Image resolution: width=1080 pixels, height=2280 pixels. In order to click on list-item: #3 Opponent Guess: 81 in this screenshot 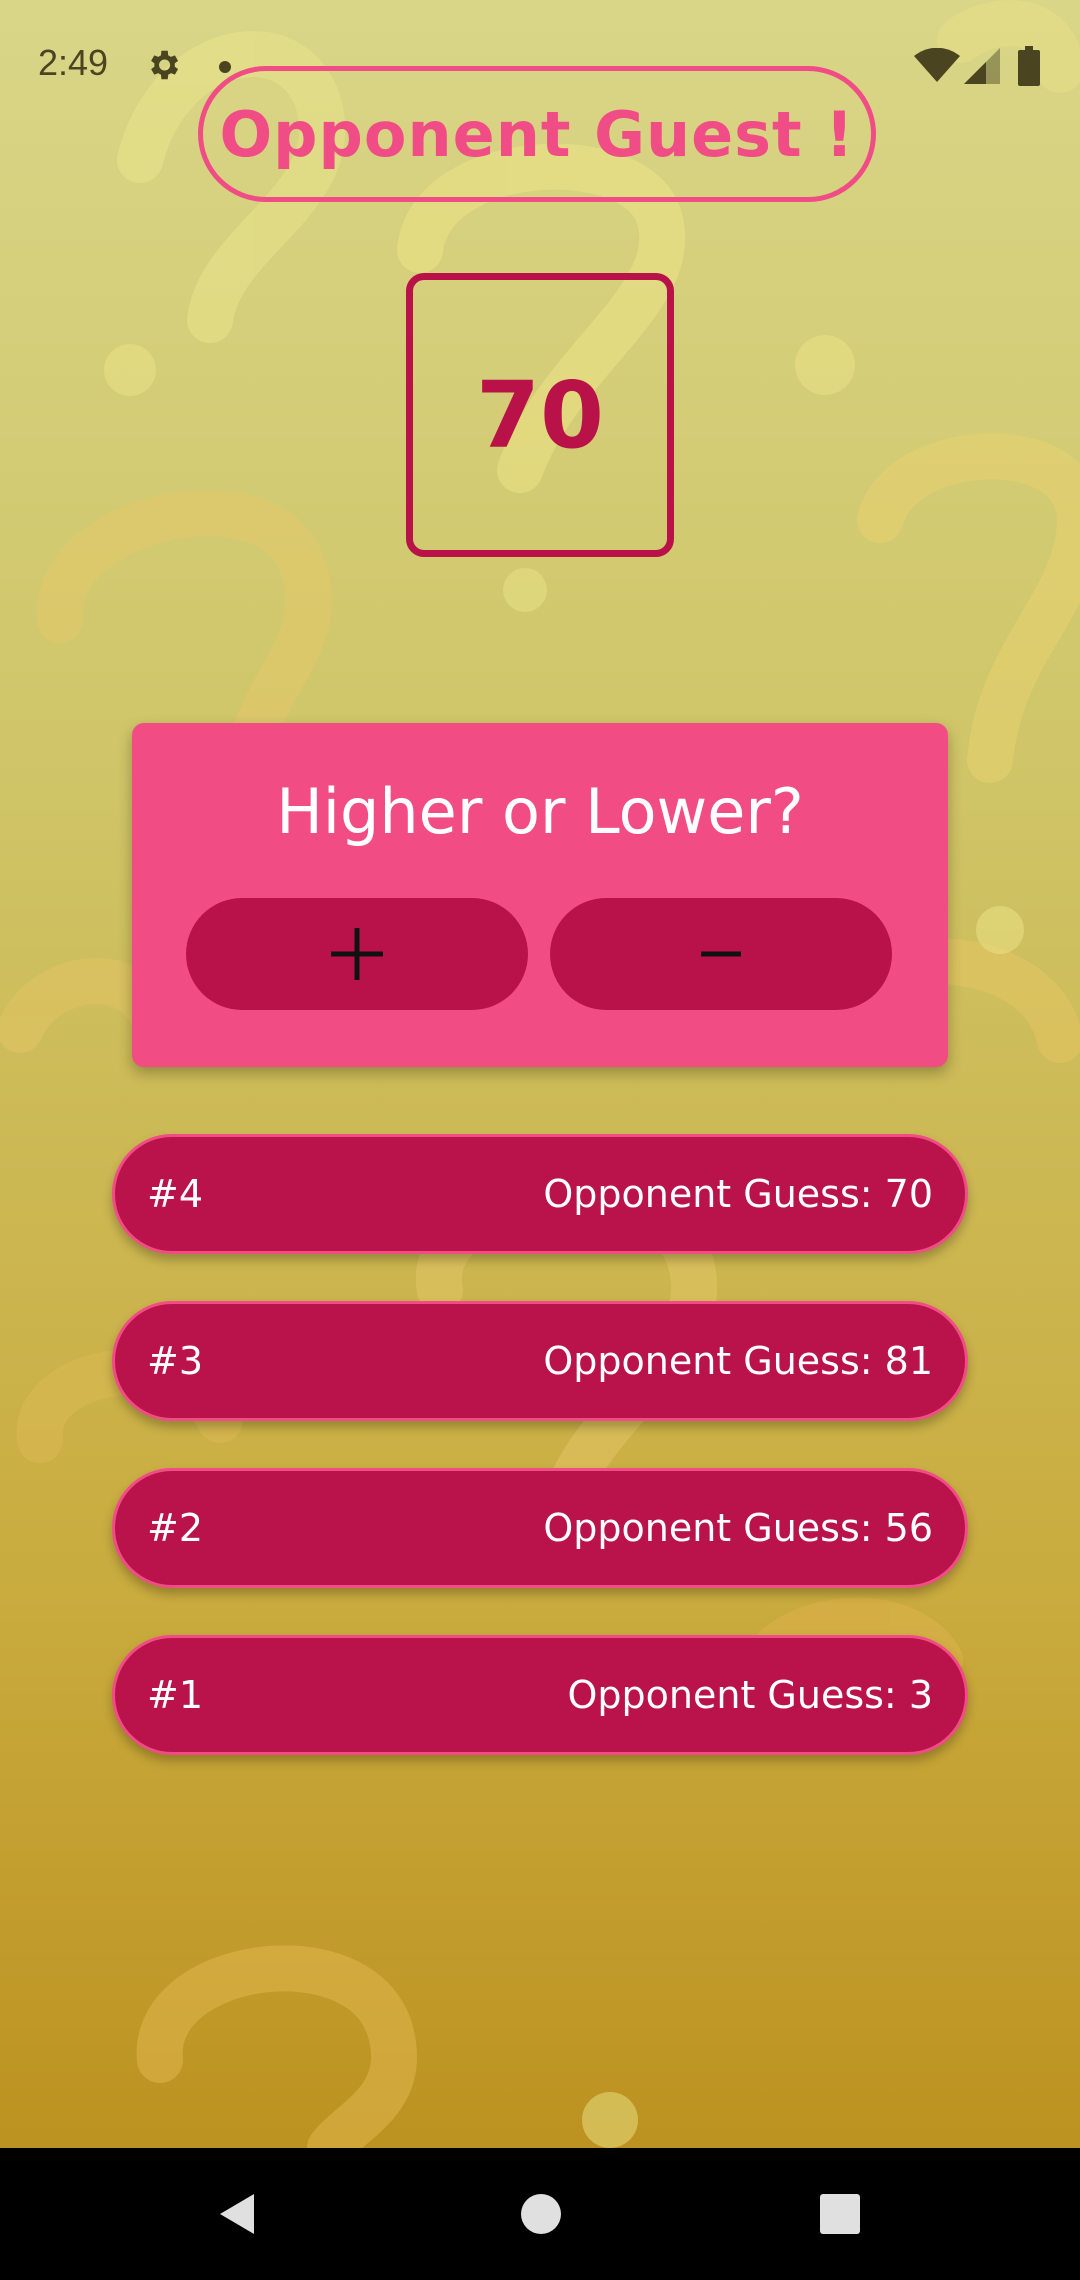, I will do `click(540, 1361)`.